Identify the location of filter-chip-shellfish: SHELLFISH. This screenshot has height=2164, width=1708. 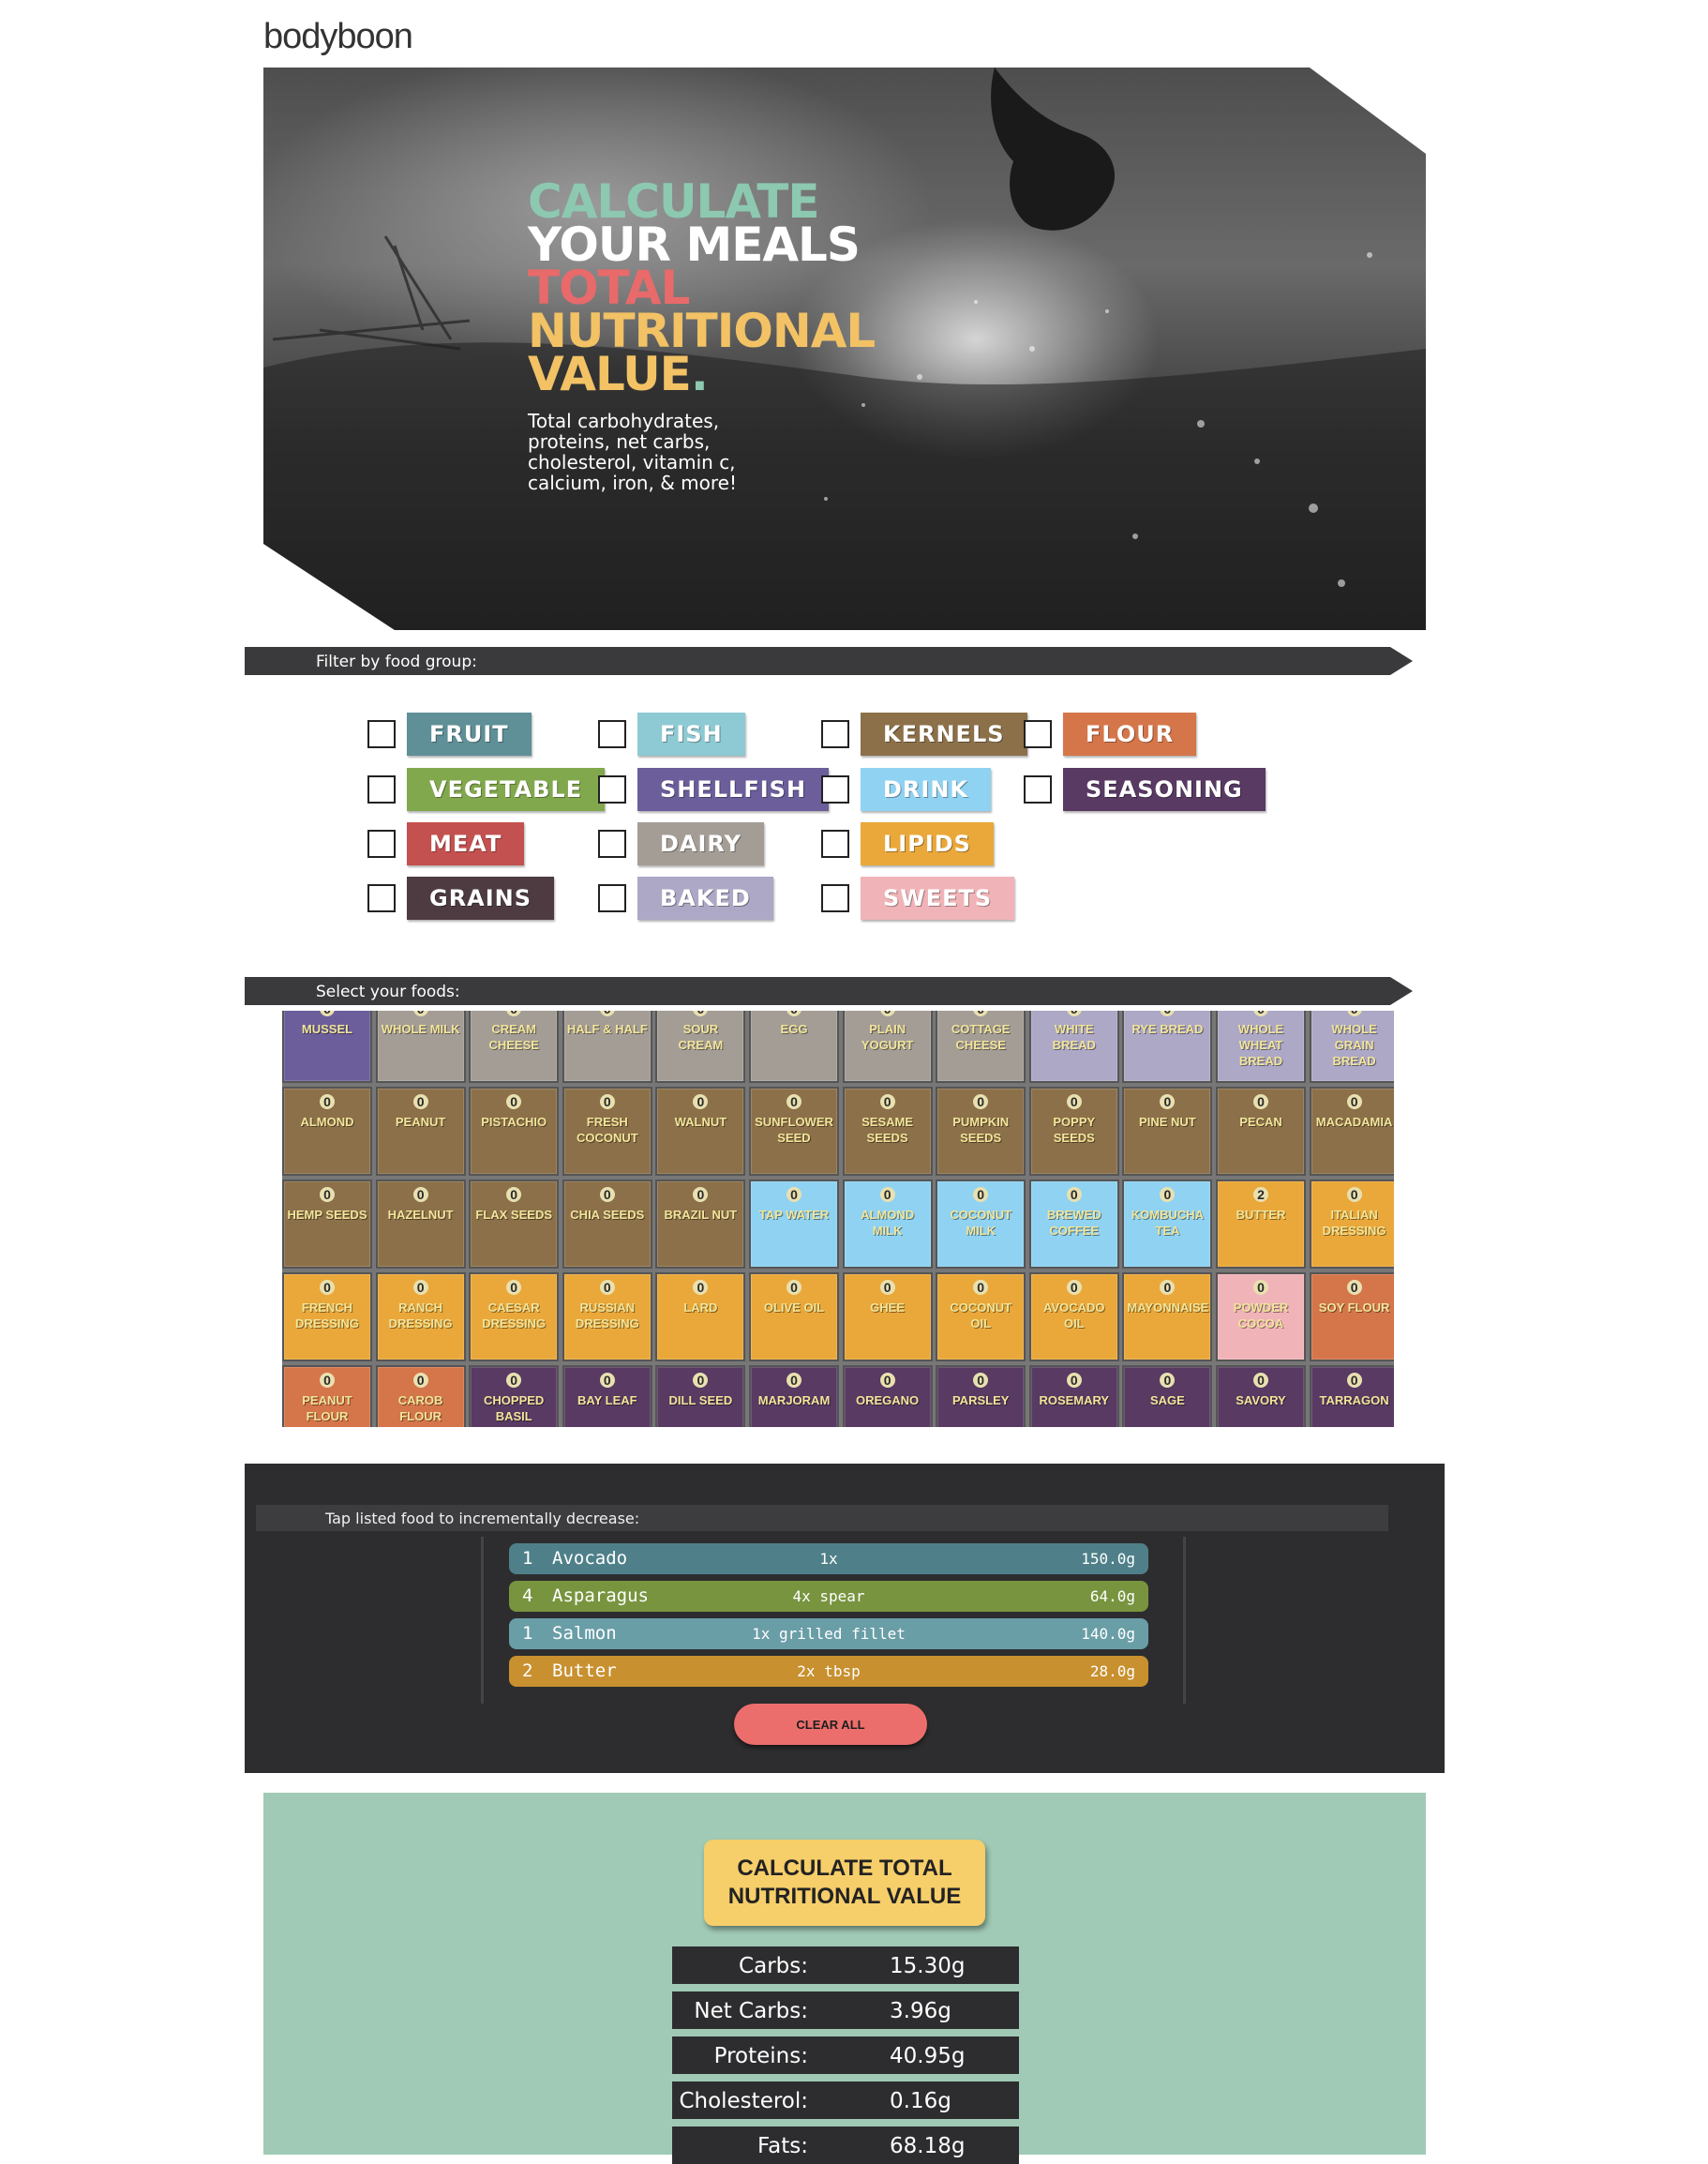
(733, 789).